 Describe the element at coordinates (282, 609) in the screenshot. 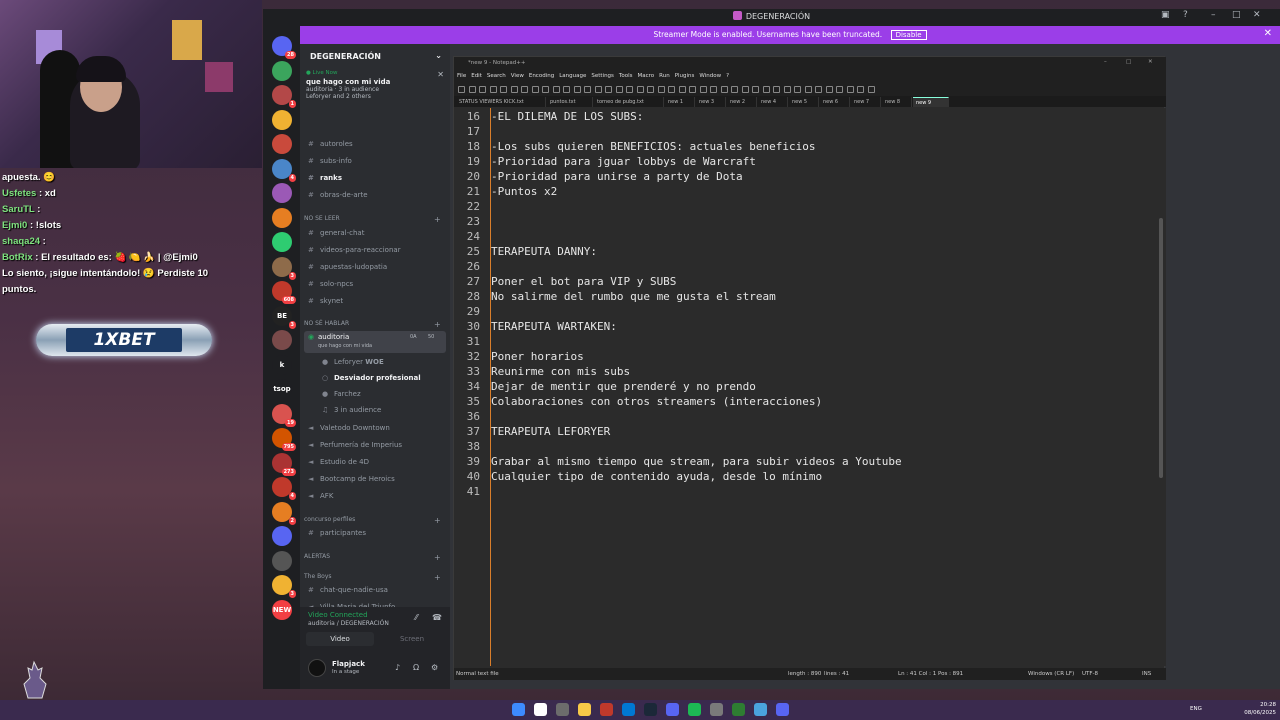

I see `server-icon: NEW` at that location.